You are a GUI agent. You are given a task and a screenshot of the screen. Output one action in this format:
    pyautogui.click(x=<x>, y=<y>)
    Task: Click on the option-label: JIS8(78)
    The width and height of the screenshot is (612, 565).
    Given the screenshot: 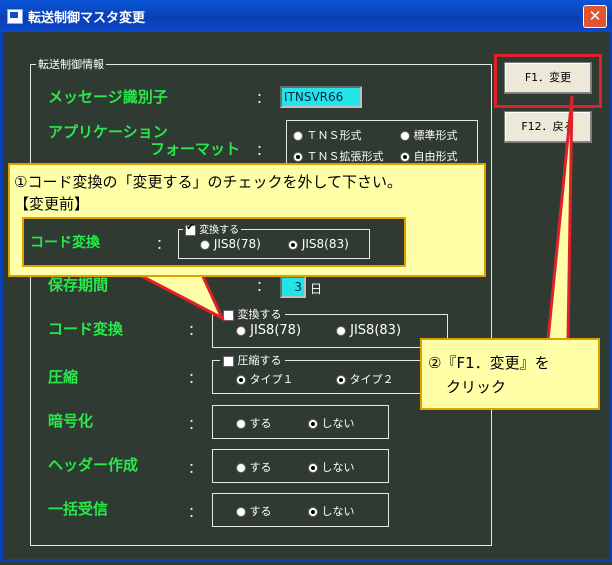 What is the action you would take?
    pyautogui.click(x=237, y=244)
    